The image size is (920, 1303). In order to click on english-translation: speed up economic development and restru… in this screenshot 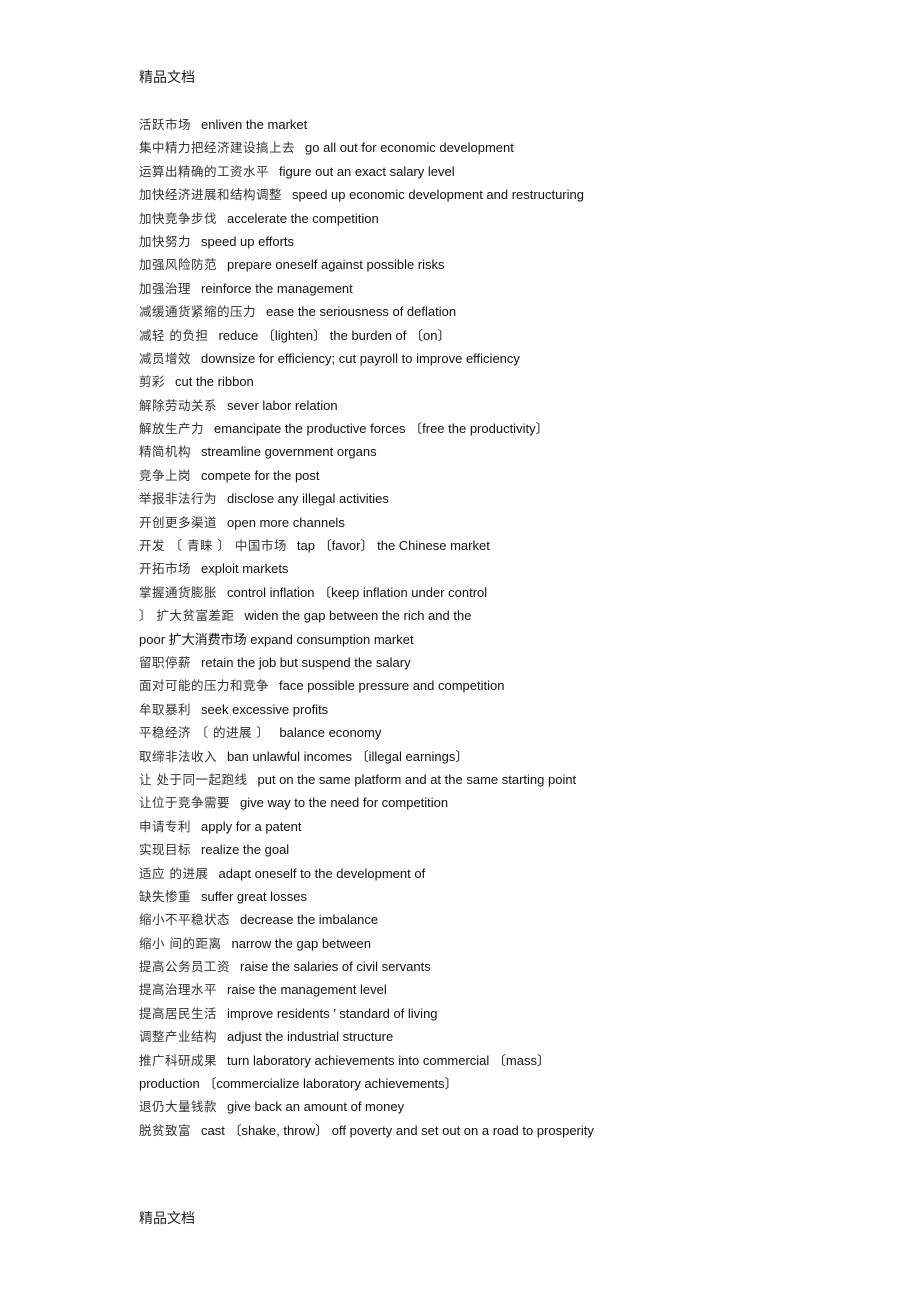, I will do `click(438, 195)`.